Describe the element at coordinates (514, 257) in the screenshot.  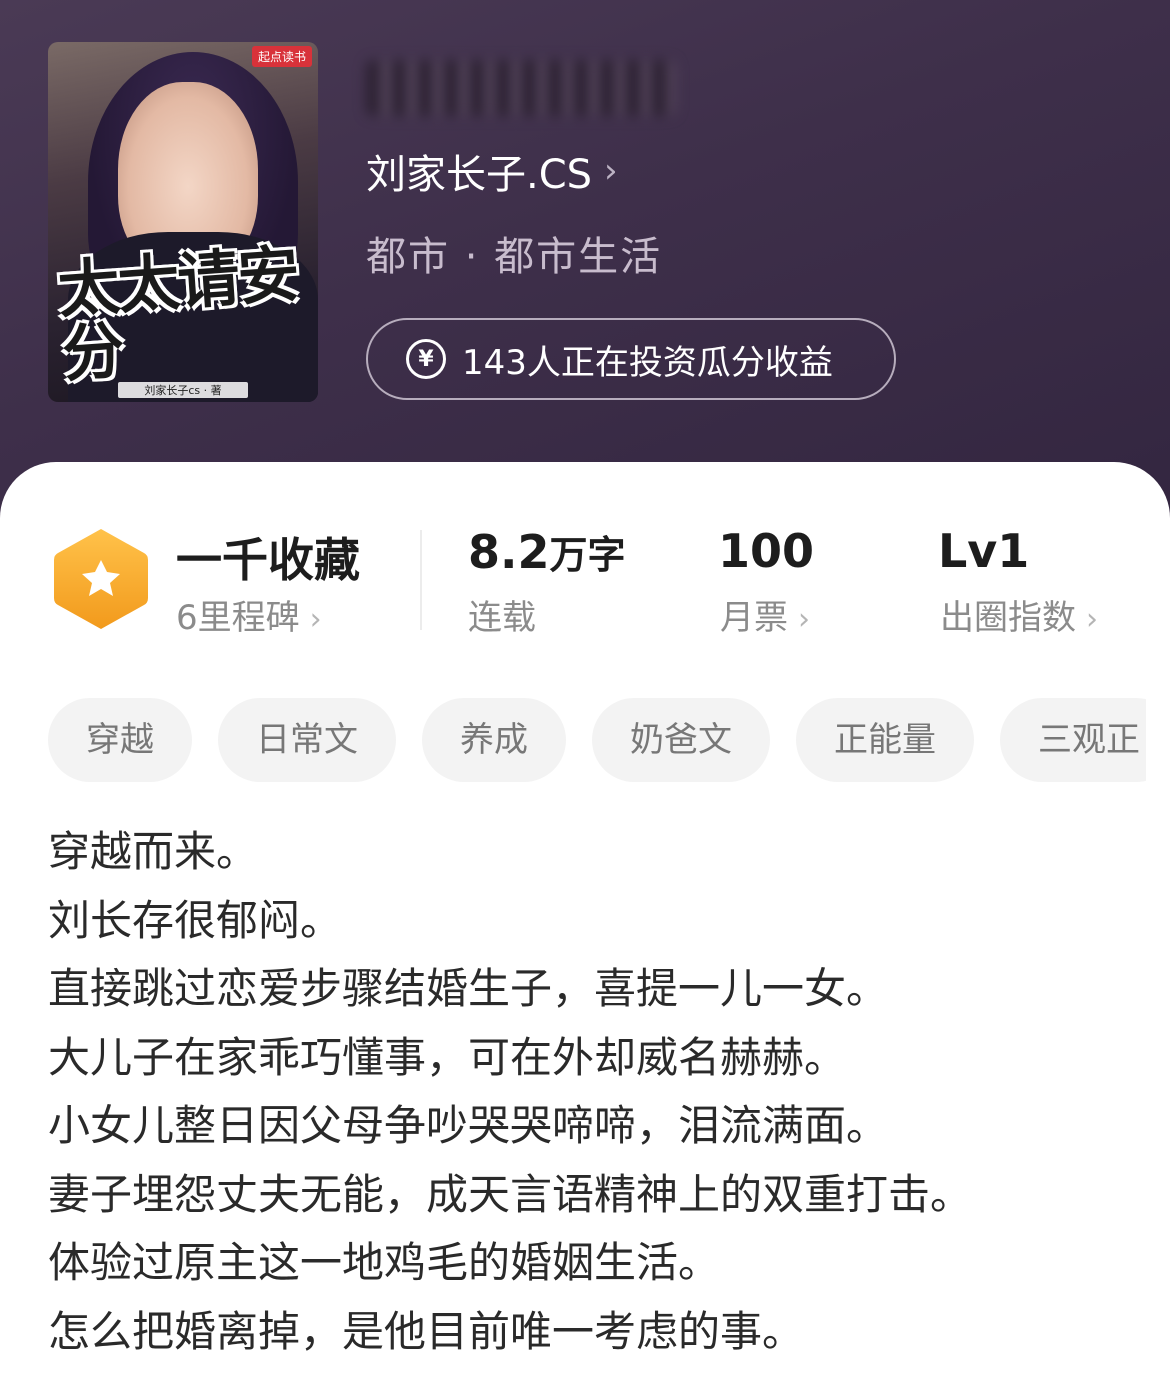
I see `book-genre: 都市 · 都市生活` at that location.